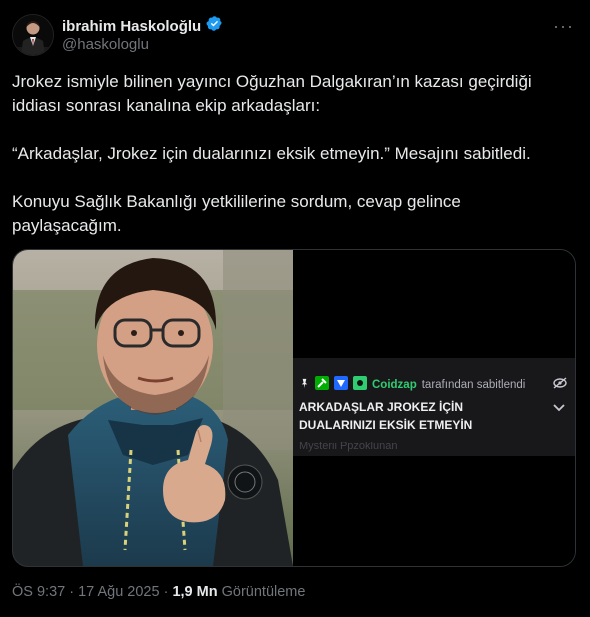  Describe the element at coordinates (38, 592) in the screenshot. I see `tweet-time: ÖS 9:37` at that location.